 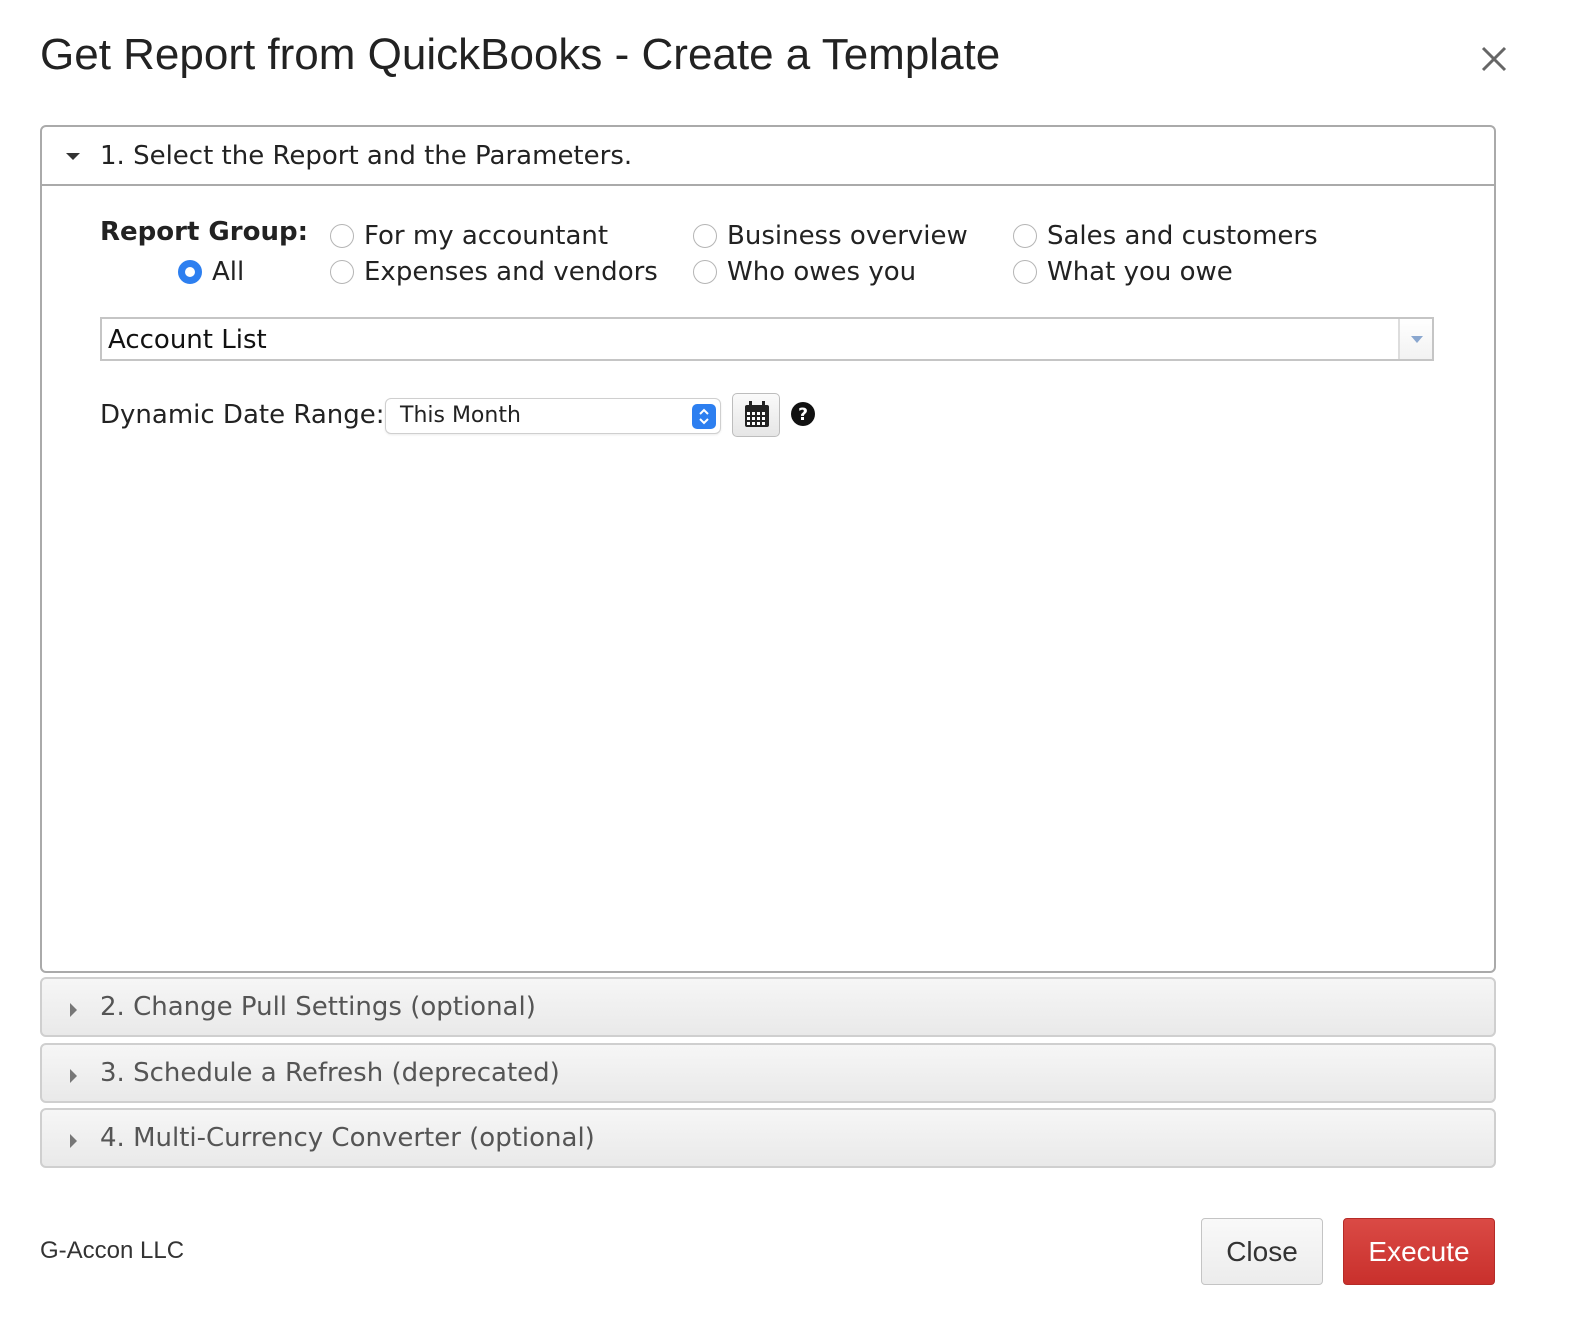 What do you see at coordinates (460, 415) in the screenshot?
I see `date-range-value: This Month` at bounding box center [460, 415].